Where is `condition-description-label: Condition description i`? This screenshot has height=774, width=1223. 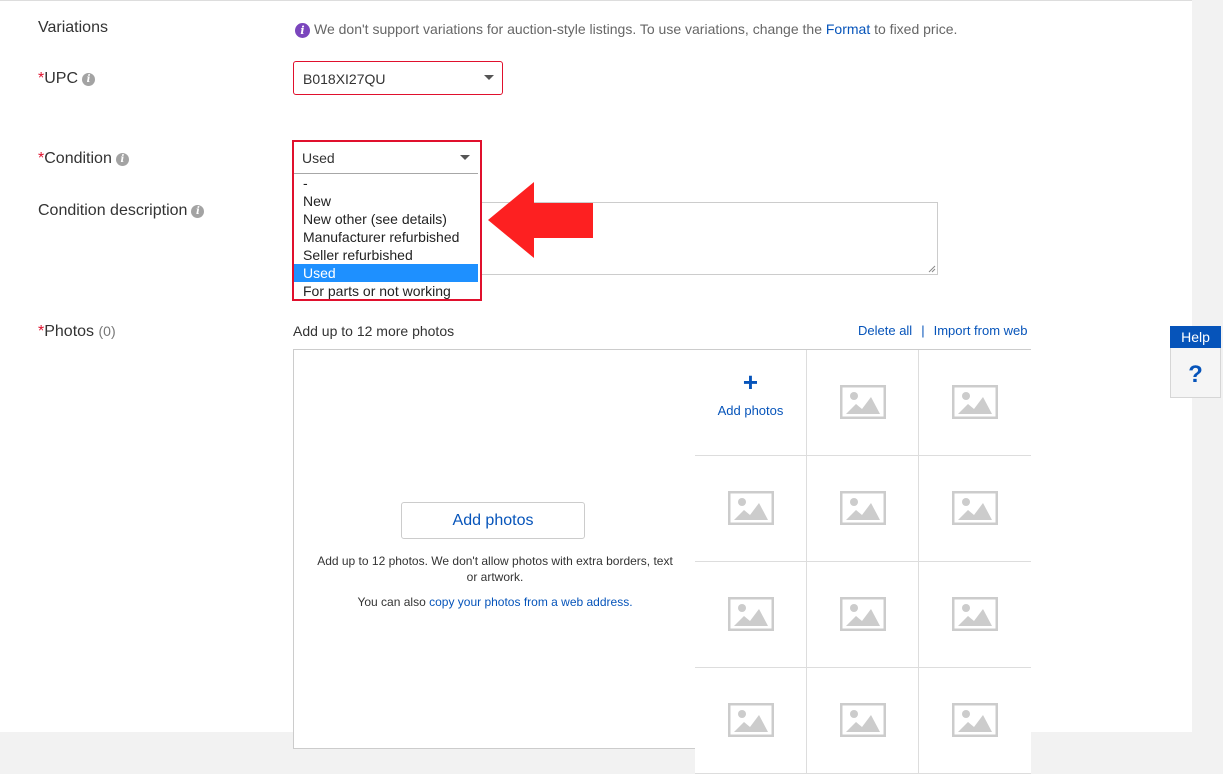 condition-description-label: Condition description i is located at coordinates (121, 211).